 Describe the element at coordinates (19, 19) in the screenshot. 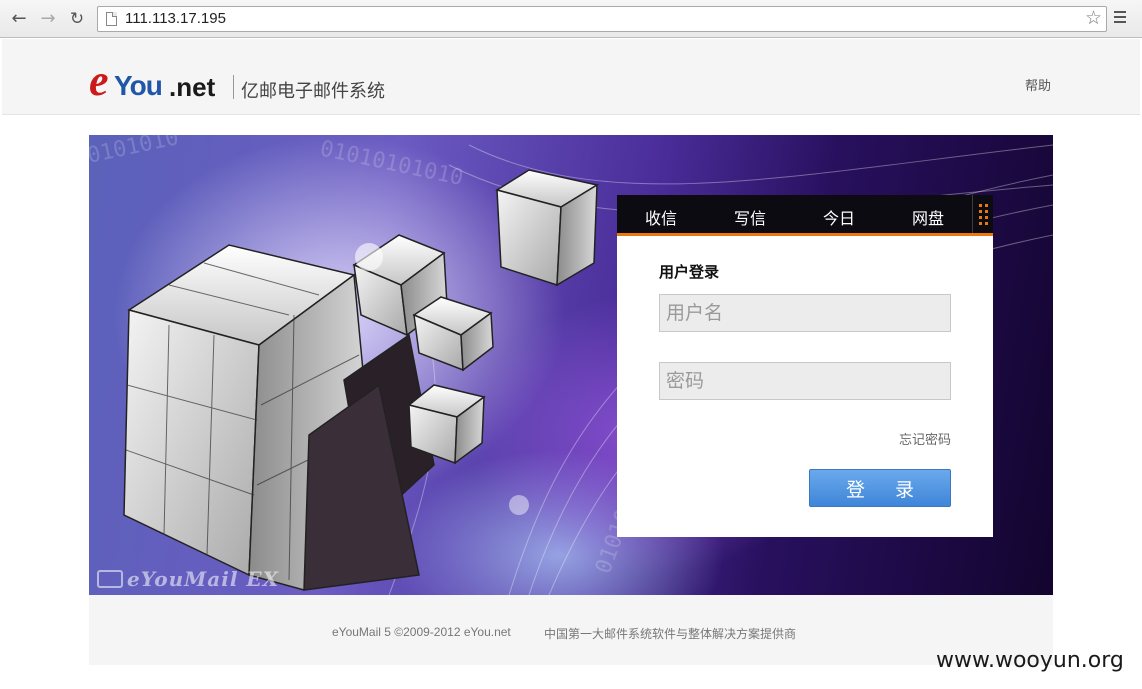

I see `back-arrow-icon: ←` at that location.